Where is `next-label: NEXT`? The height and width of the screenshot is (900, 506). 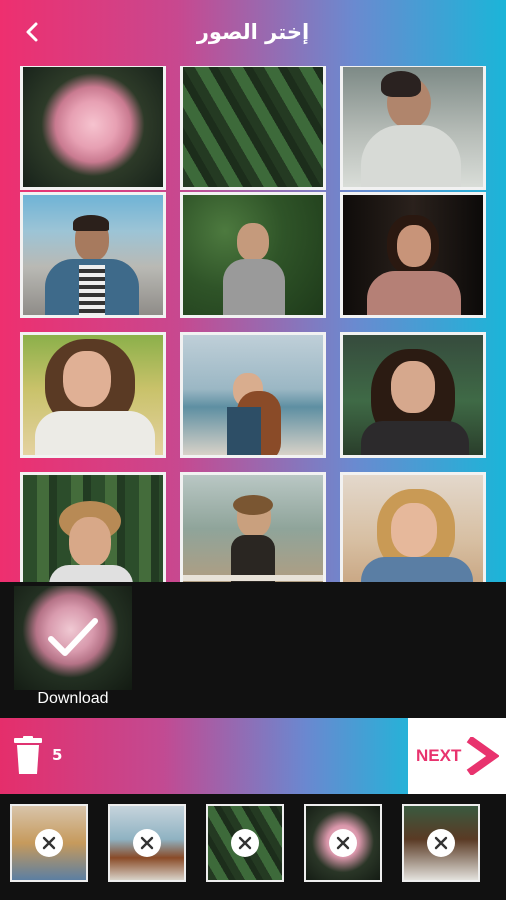 next-label: NEXT is located at coordinates (439, 755).